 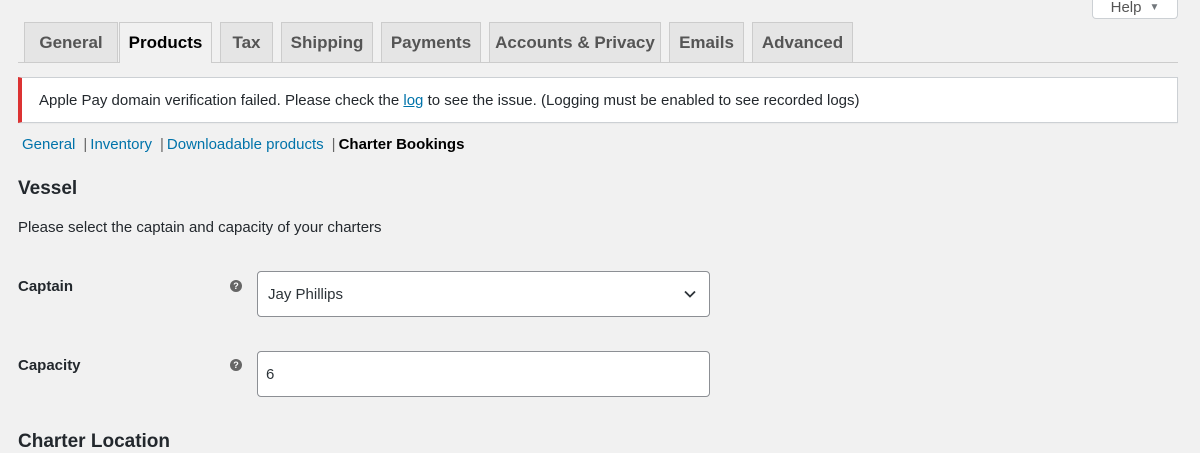 I want to click on subnav-inventory: Inventory, so click(x=121, y=144).